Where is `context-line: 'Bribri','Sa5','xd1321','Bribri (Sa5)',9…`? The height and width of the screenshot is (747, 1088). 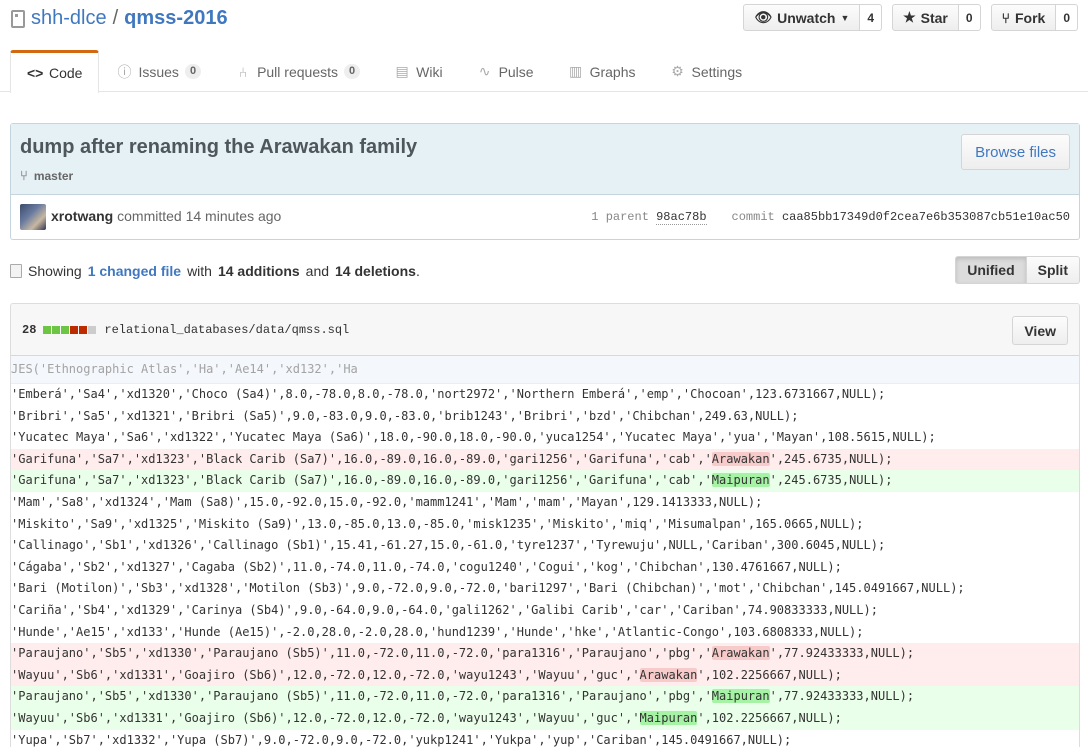
context-line: 'Bribri','Sa5','xd1321','Bribri (Sa5)',9… is located at coordinates (545, 417).